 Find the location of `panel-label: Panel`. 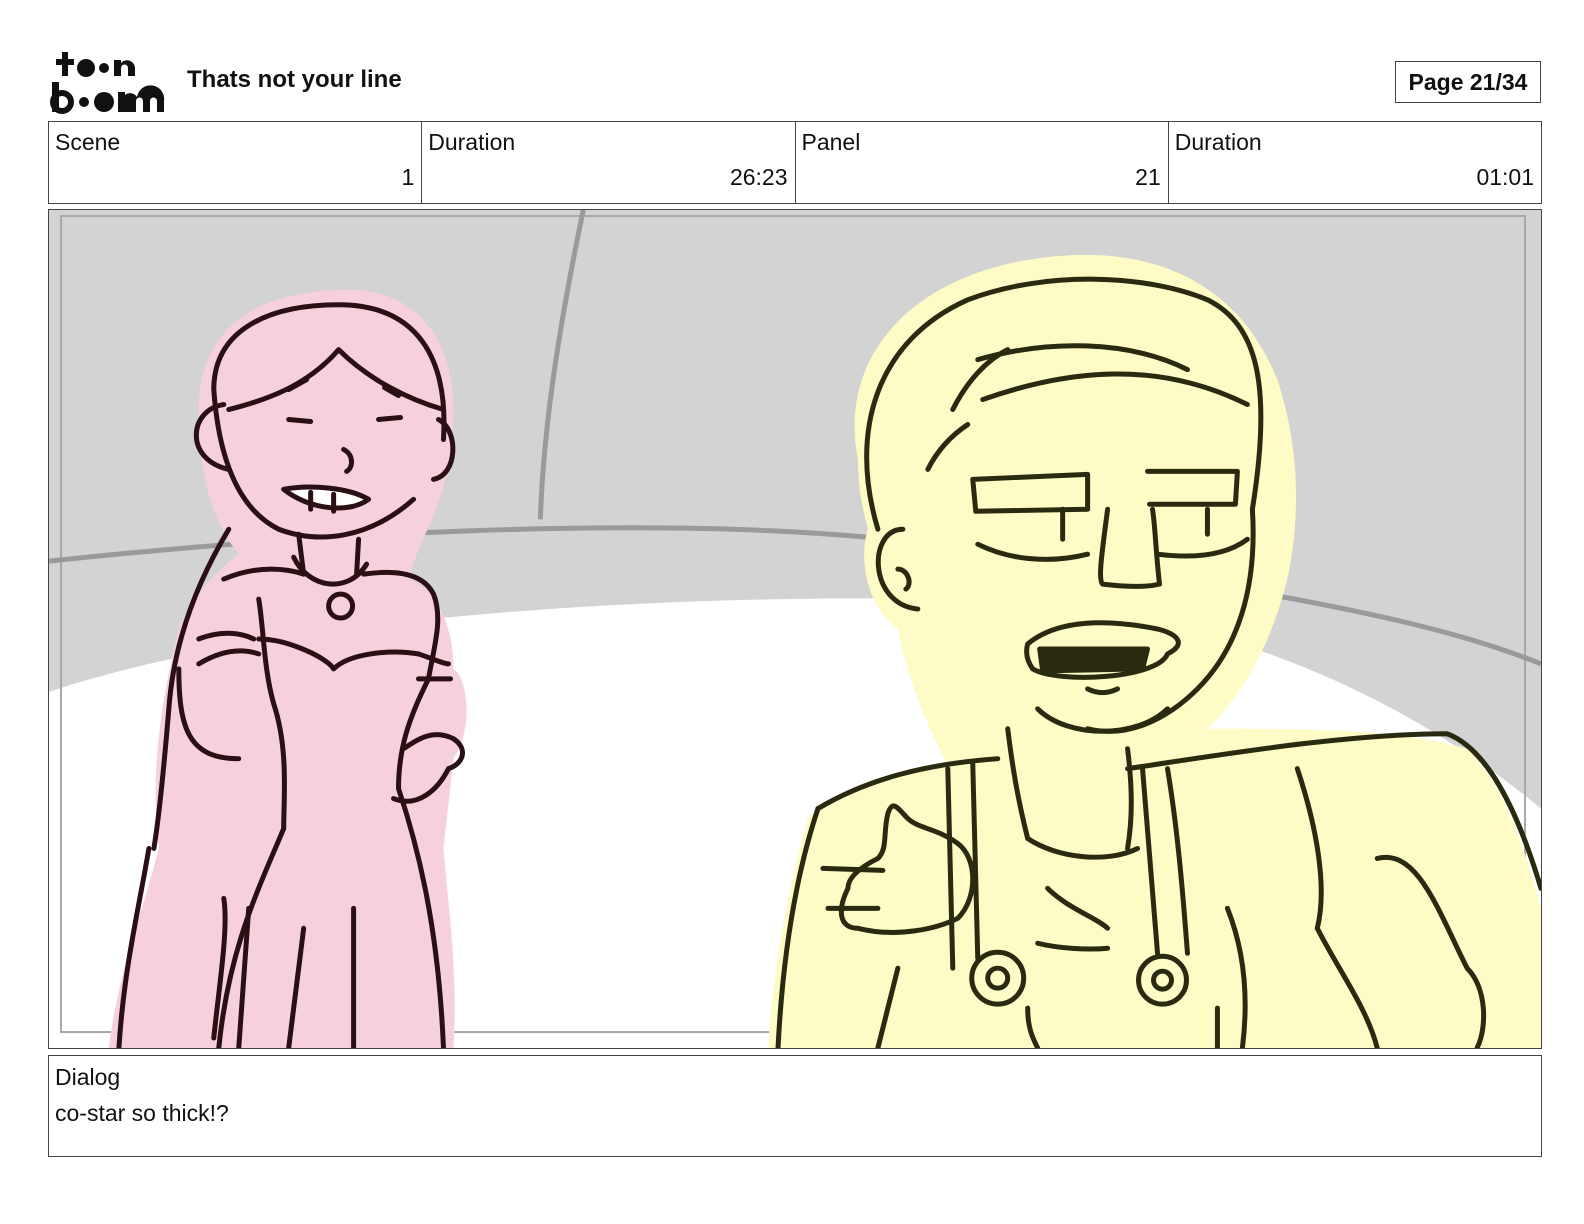

panel-label: Panel is located at coordinates (831, 142).